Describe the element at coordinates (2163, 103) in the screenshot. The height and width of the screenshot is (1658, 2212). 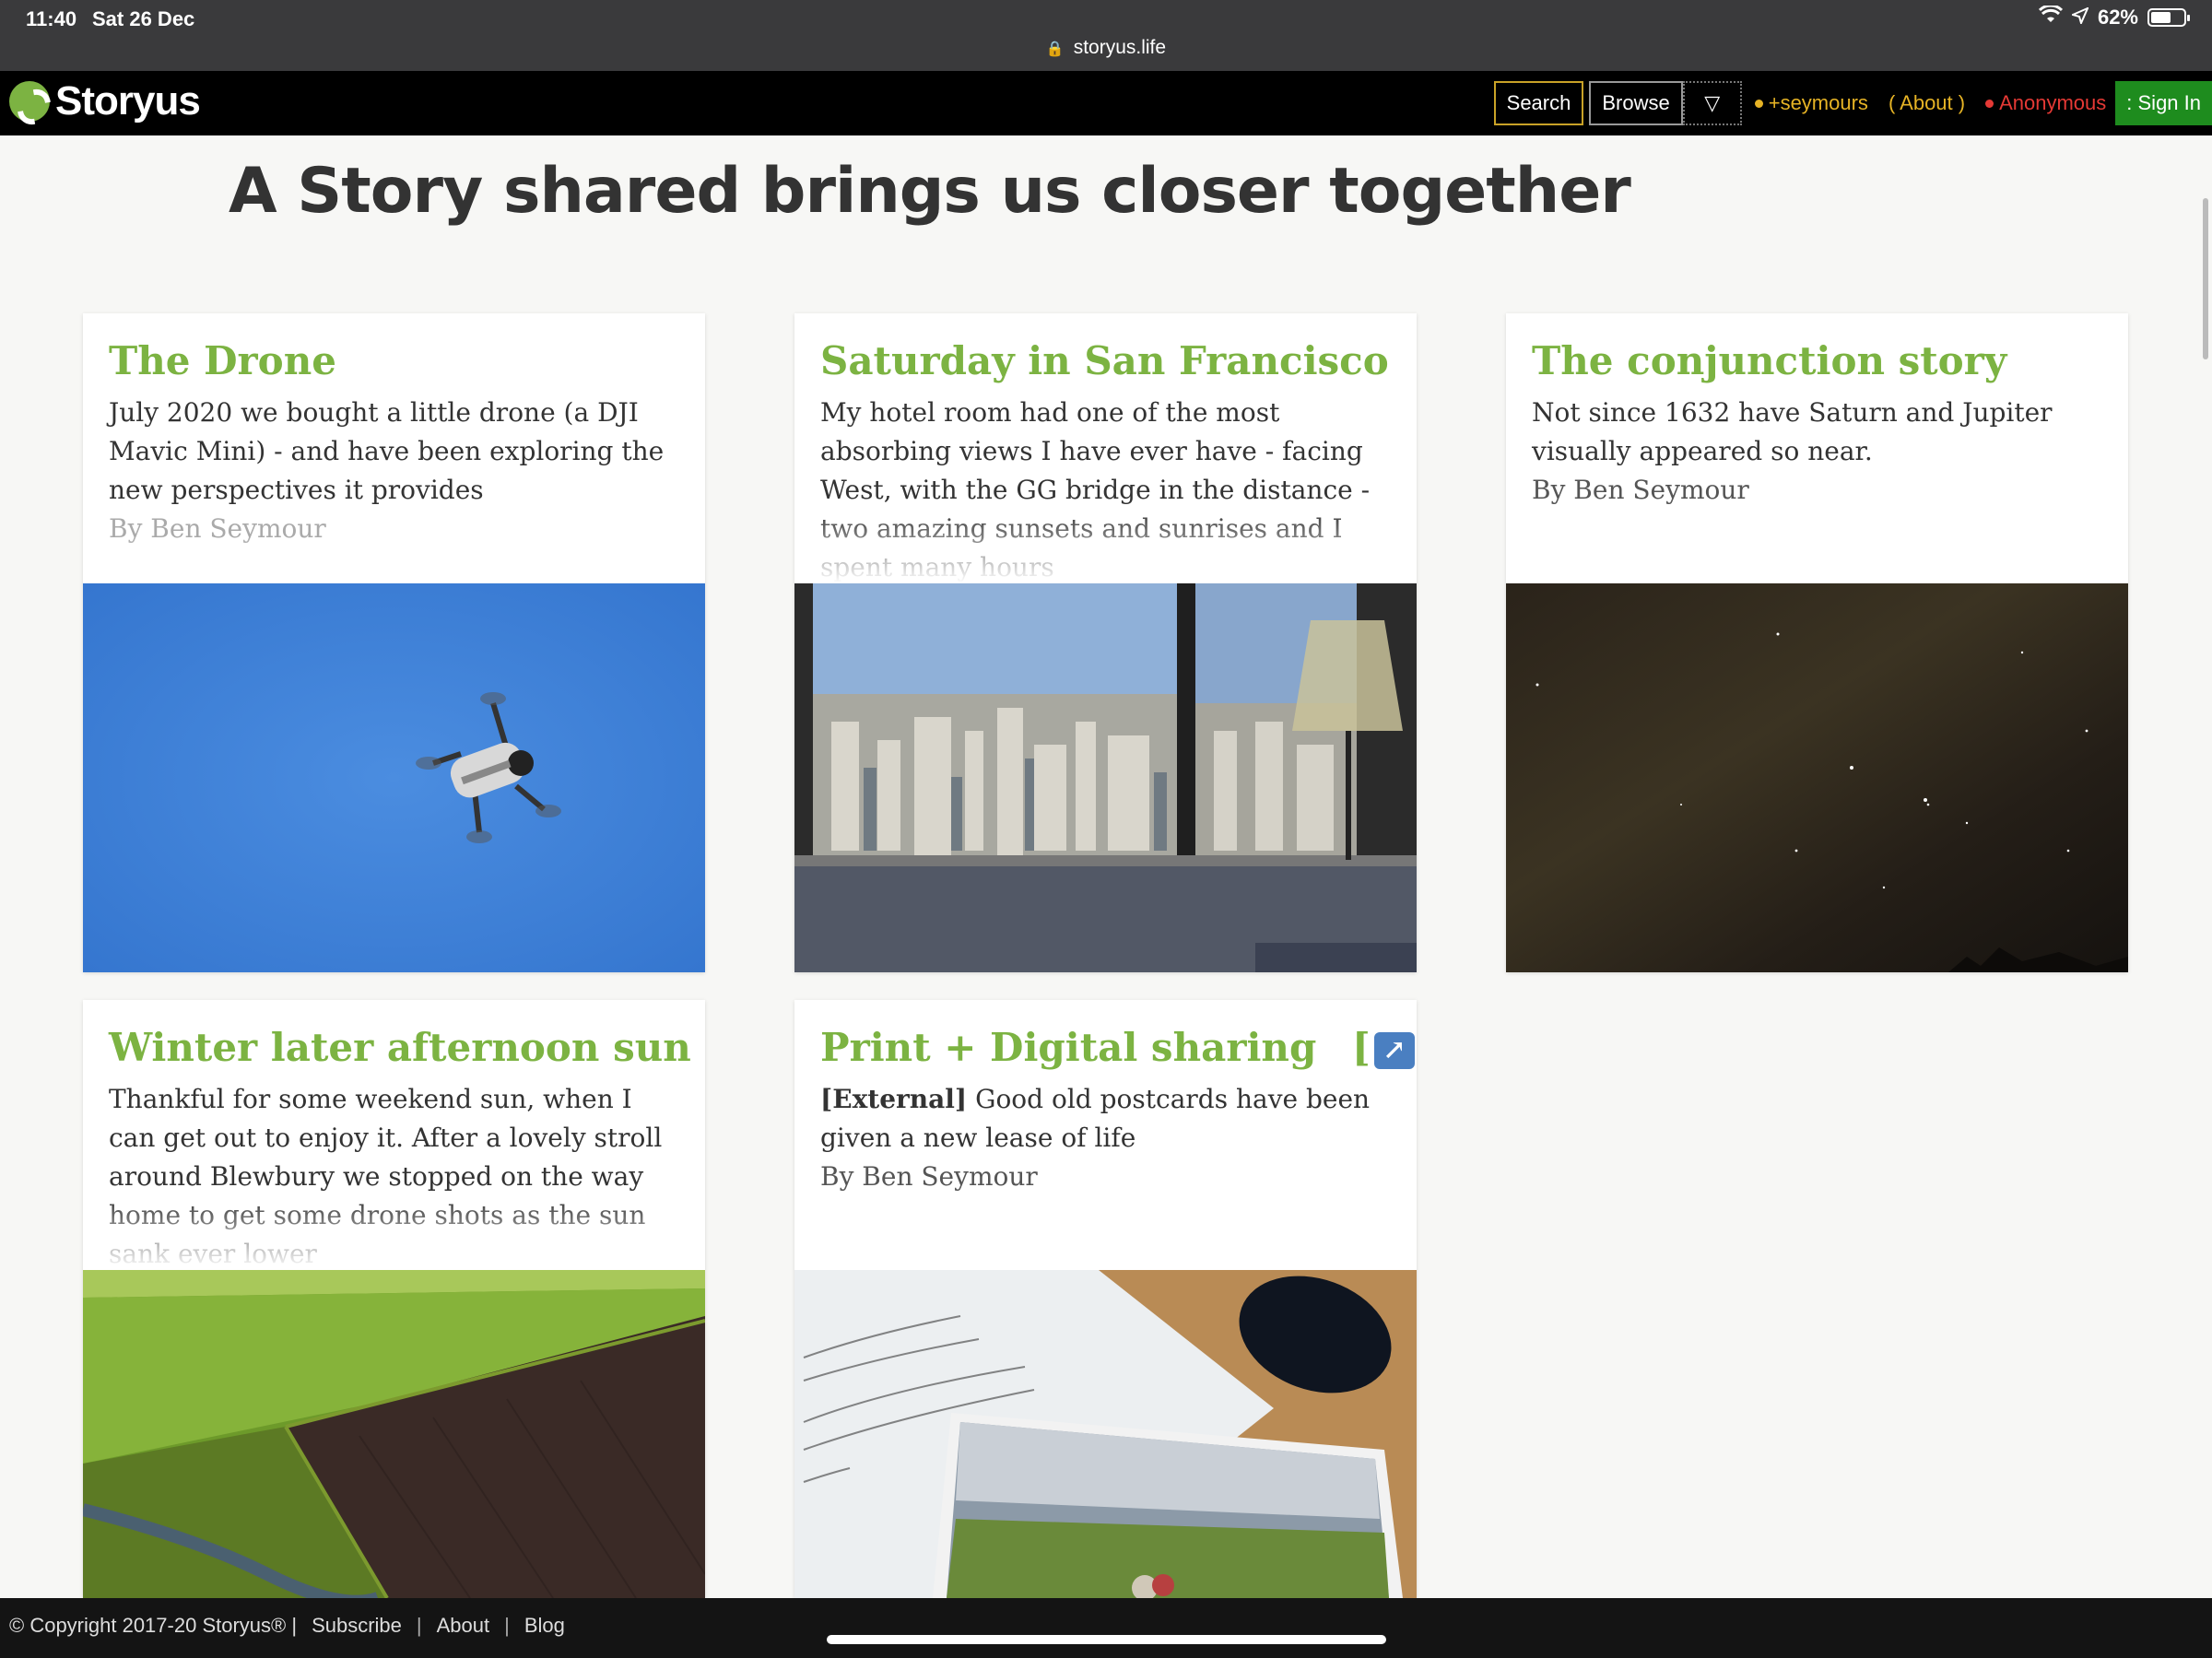
I see `sign-in-button: : Sign In` at that location.